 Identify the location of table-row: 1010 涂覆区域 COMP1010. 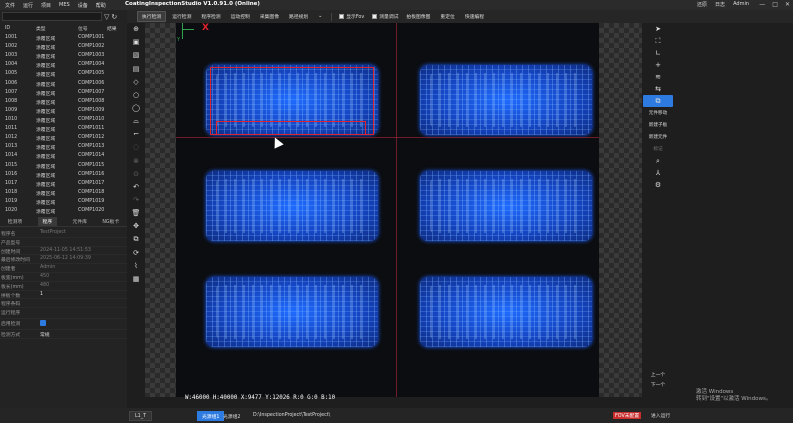
(63, 120).